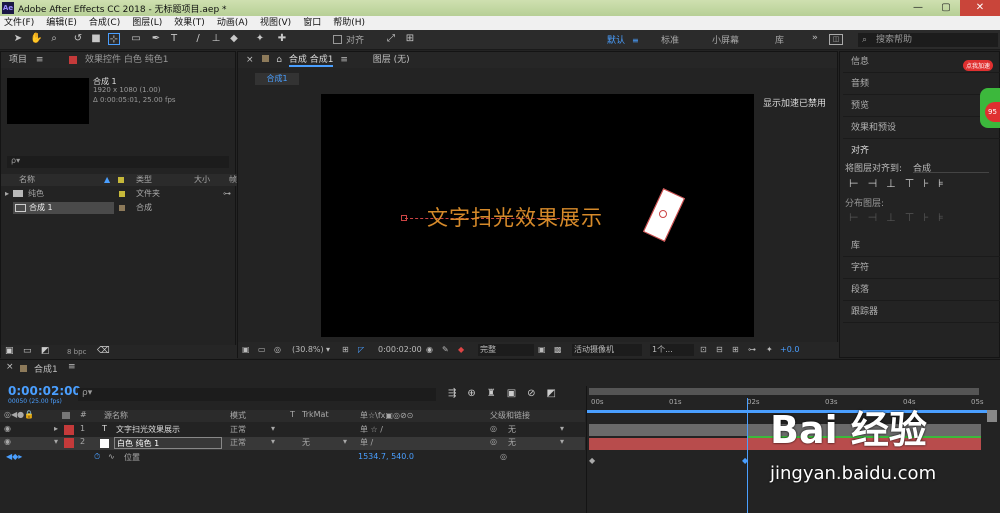 The image size is (1000, 513). Describe the element at coordinates (663, 214) in the screenshot. I see `anchor-point-icon` at that location.